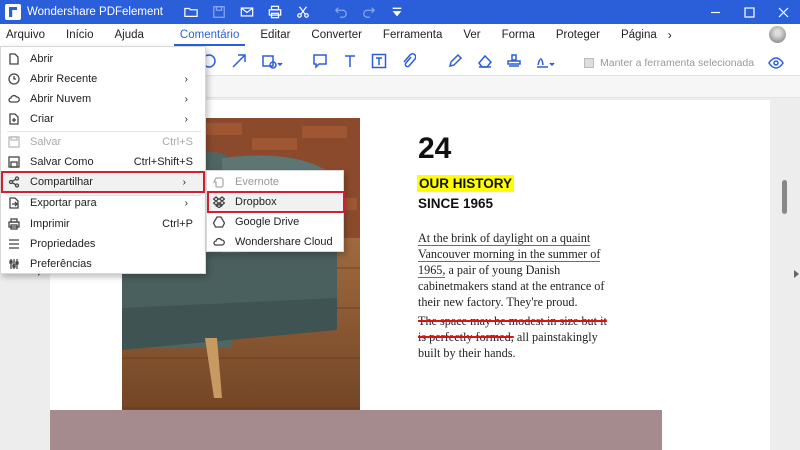 The width and height of the screenshot is (800, 450). What do you see at coordinates (219, 222) in the screenshot?
I see `google-drive-icon` at bounding box center [219, 222].